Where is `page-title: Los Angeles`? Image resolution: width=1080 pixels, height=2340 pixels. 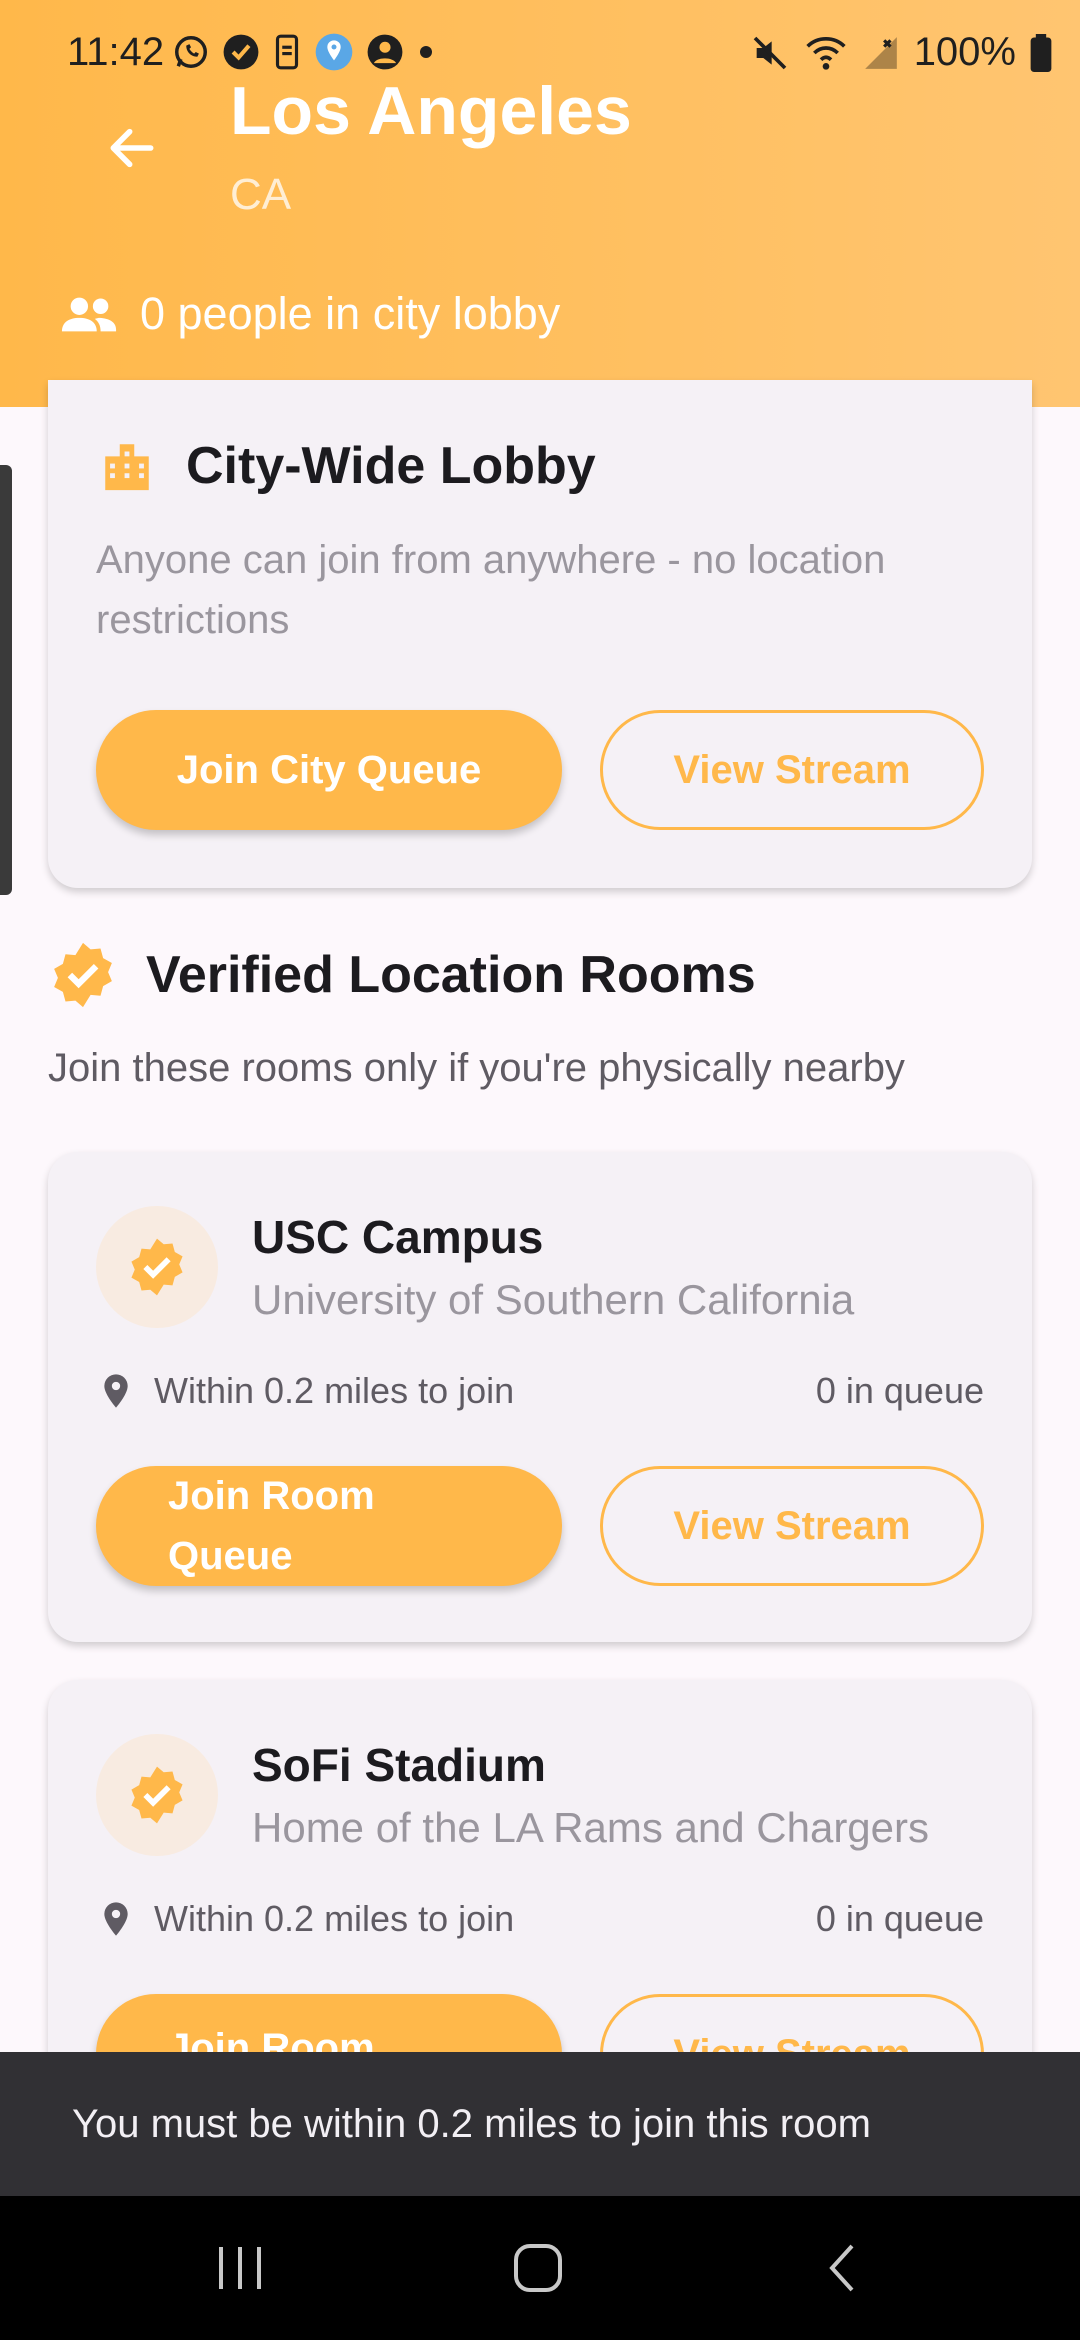
page-title: Los Angeles is located at coordinates (431, 111).